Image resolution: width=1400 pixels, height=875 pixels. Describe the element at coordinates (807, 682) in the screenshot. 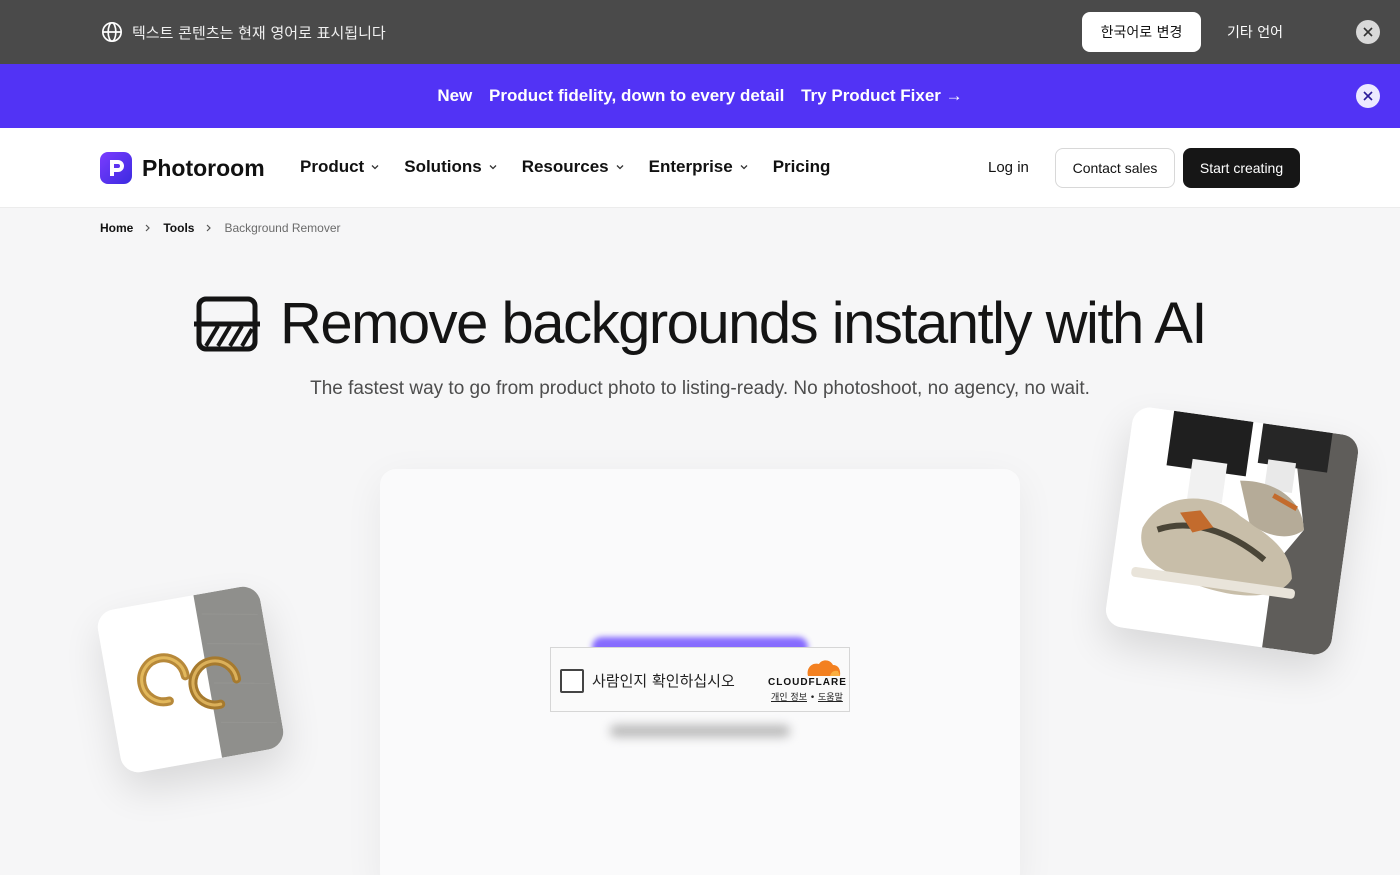

I see `cloudflare-brand: CLOUDFLARE` at that location.